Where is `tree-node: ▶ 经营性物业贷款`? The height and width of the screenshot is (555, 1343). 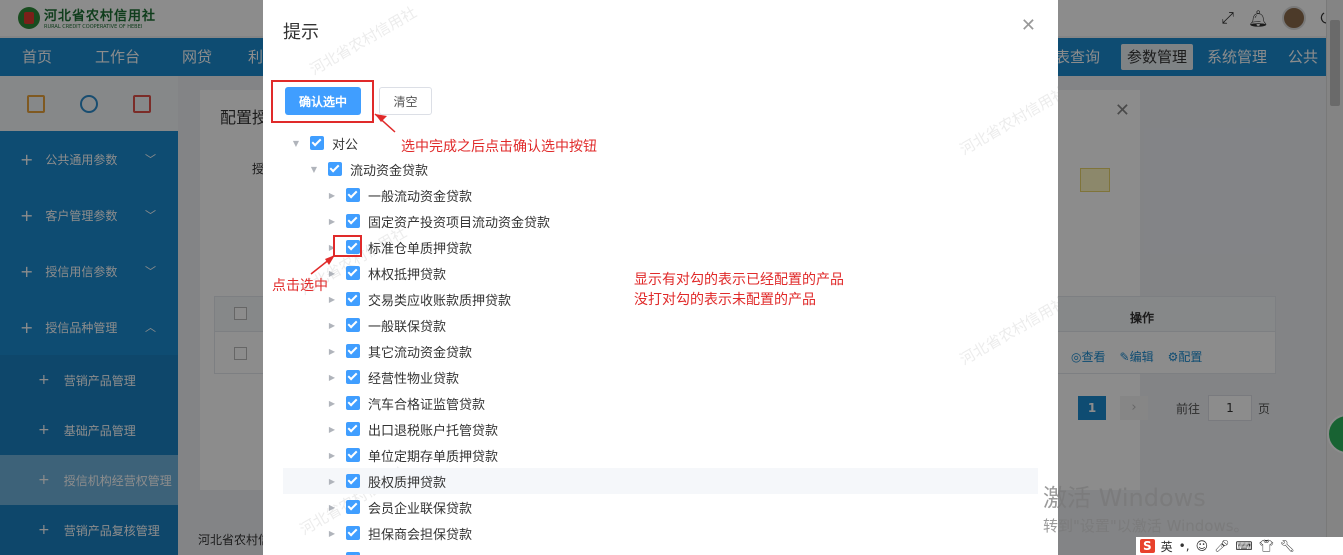
tree-node: ▶ 经营性物业贷款 is located at coordinates (392, 377).